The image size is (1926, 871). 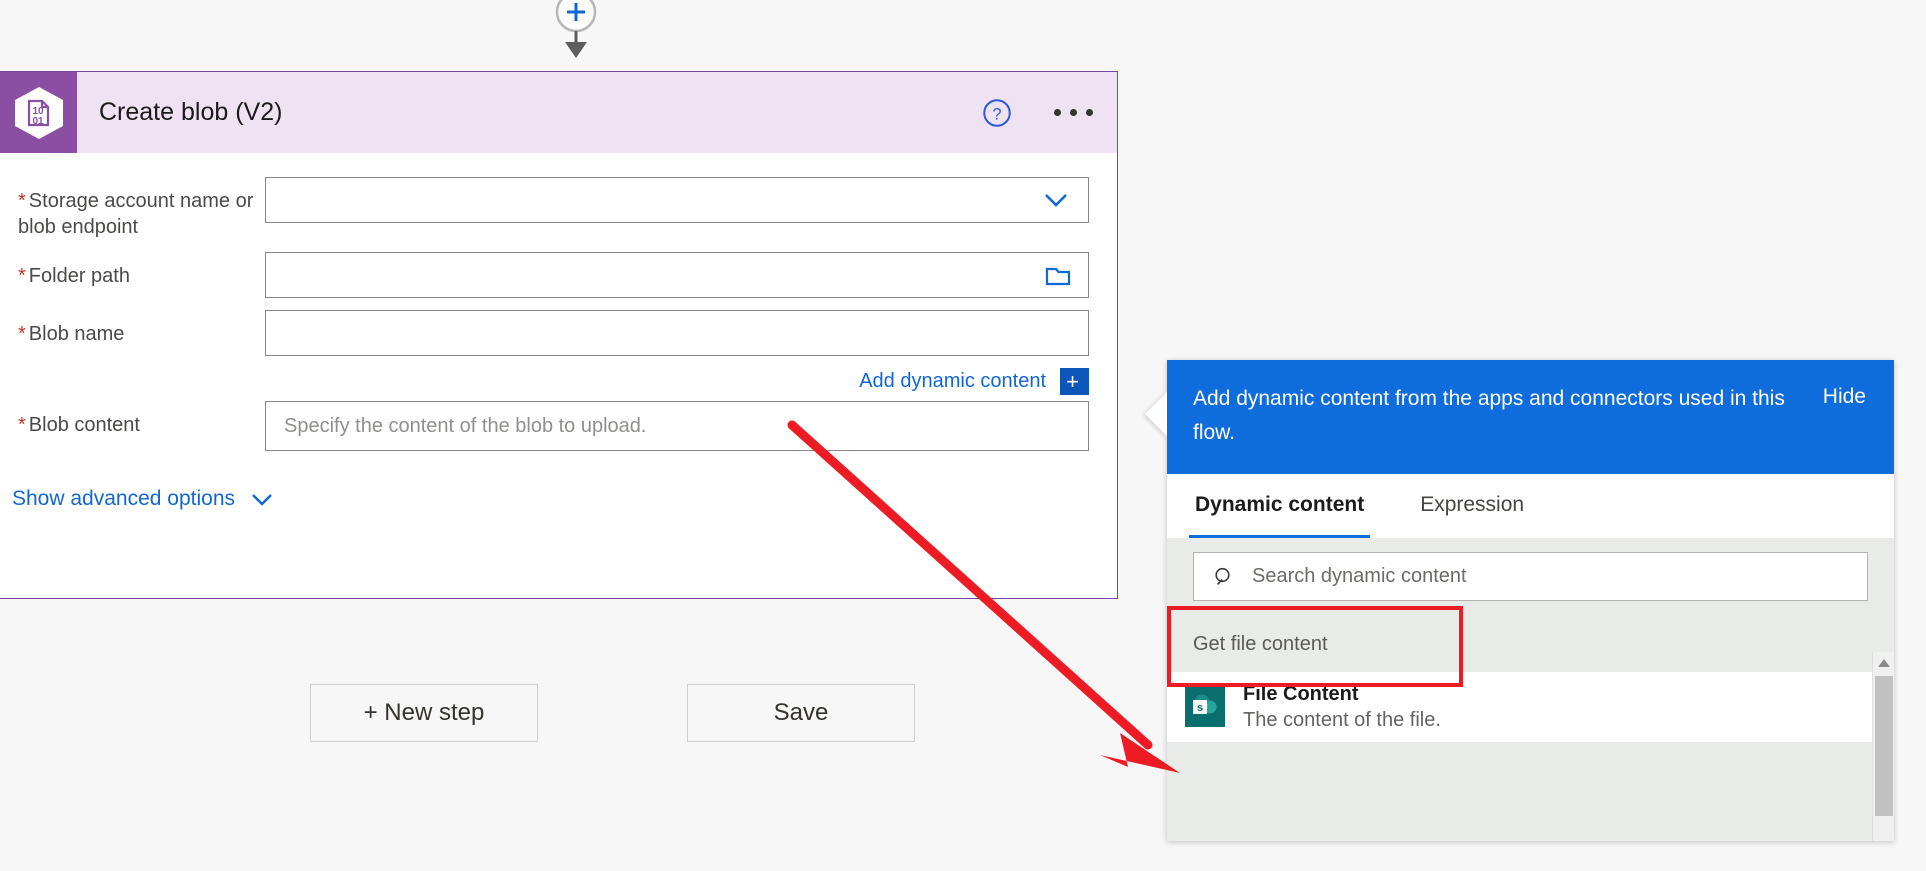 I want to click on search-placeholder: Search dynamic content, so click(x=1359, y=576).